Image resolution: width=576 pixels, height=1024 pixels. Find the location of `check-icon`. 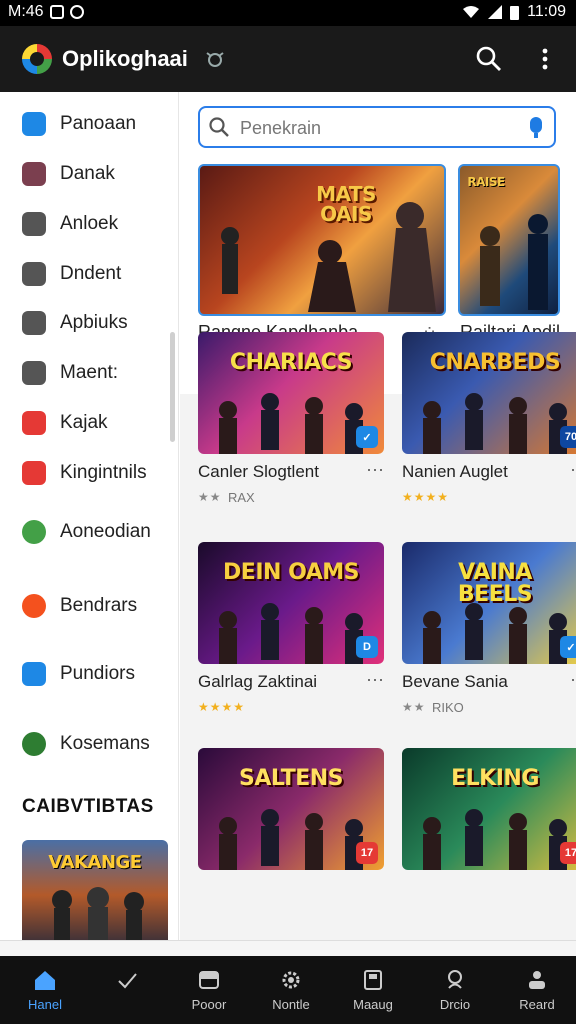

check-icon is located at coordinates (127, 981).